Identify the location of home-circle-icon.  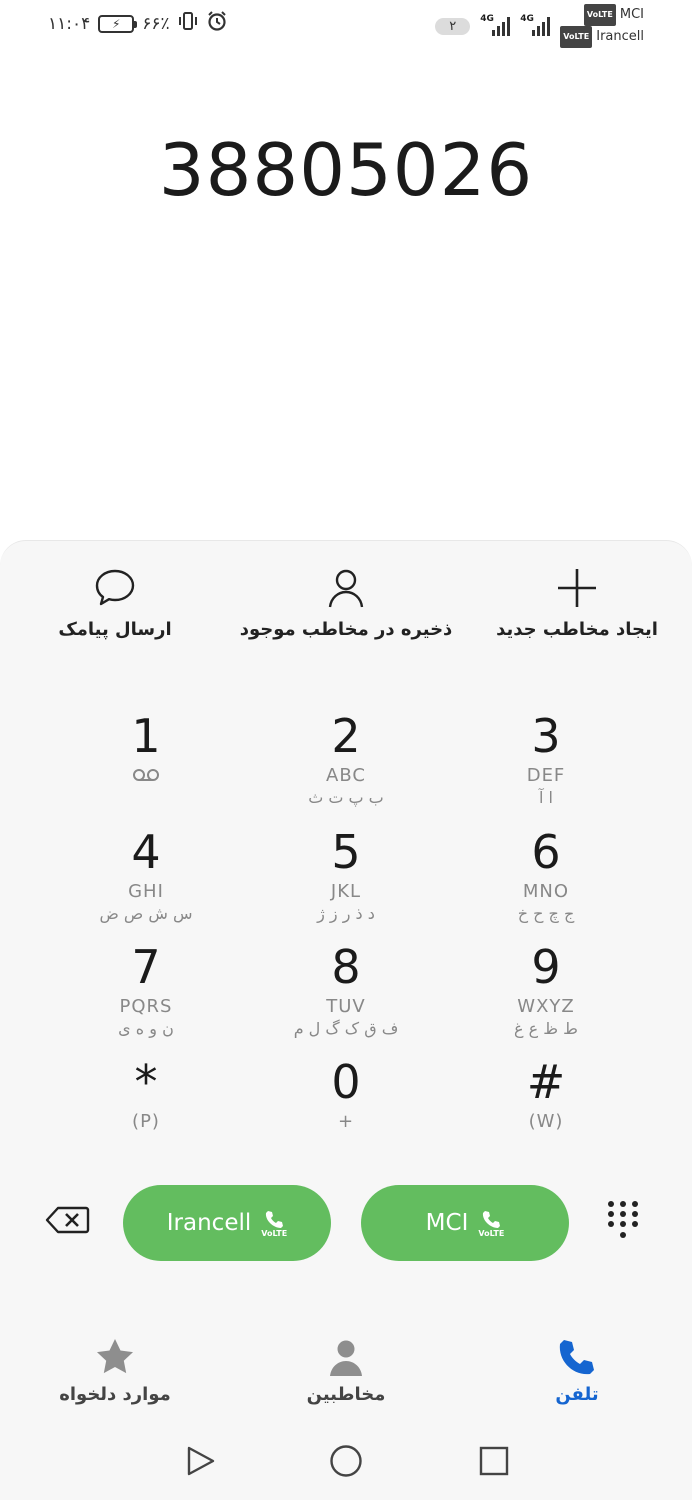
(346, 1461).